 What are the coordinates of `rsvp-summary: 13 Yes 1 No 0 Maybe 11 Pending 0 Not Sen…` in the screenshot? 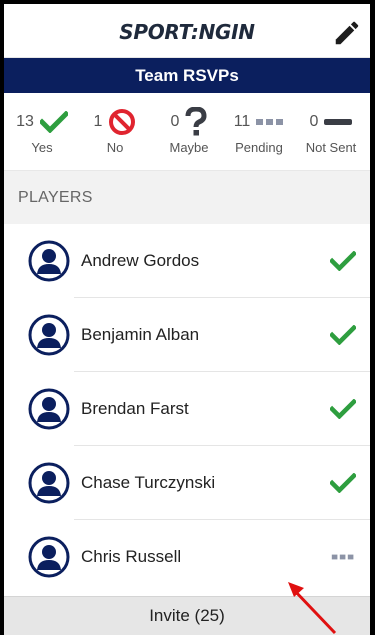 It's located at (187, 132).